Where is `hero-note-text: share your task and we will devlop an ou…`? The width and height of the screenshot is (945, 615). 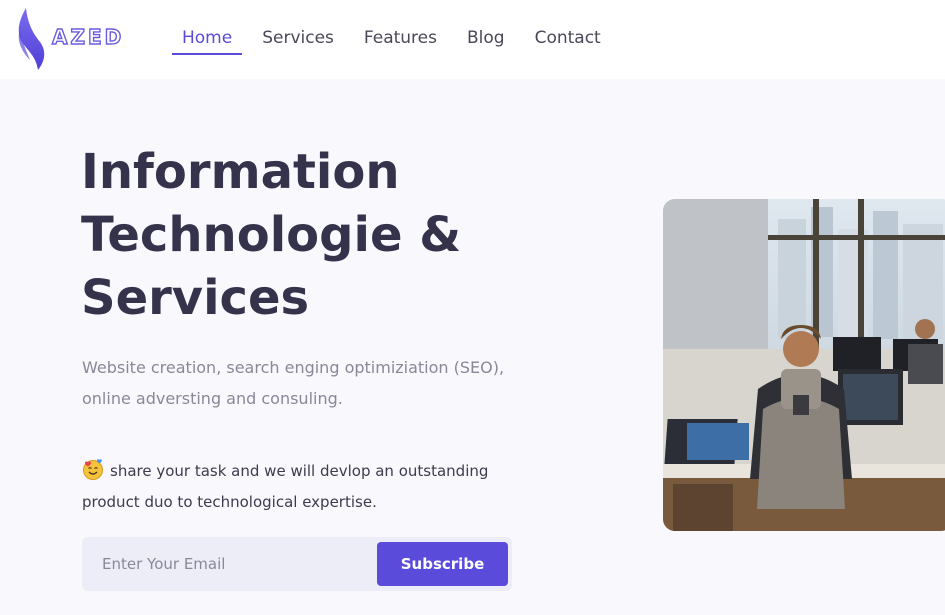 hero-note-text: share your task and we will devlop an ou… is located at coordinates (285, 486).